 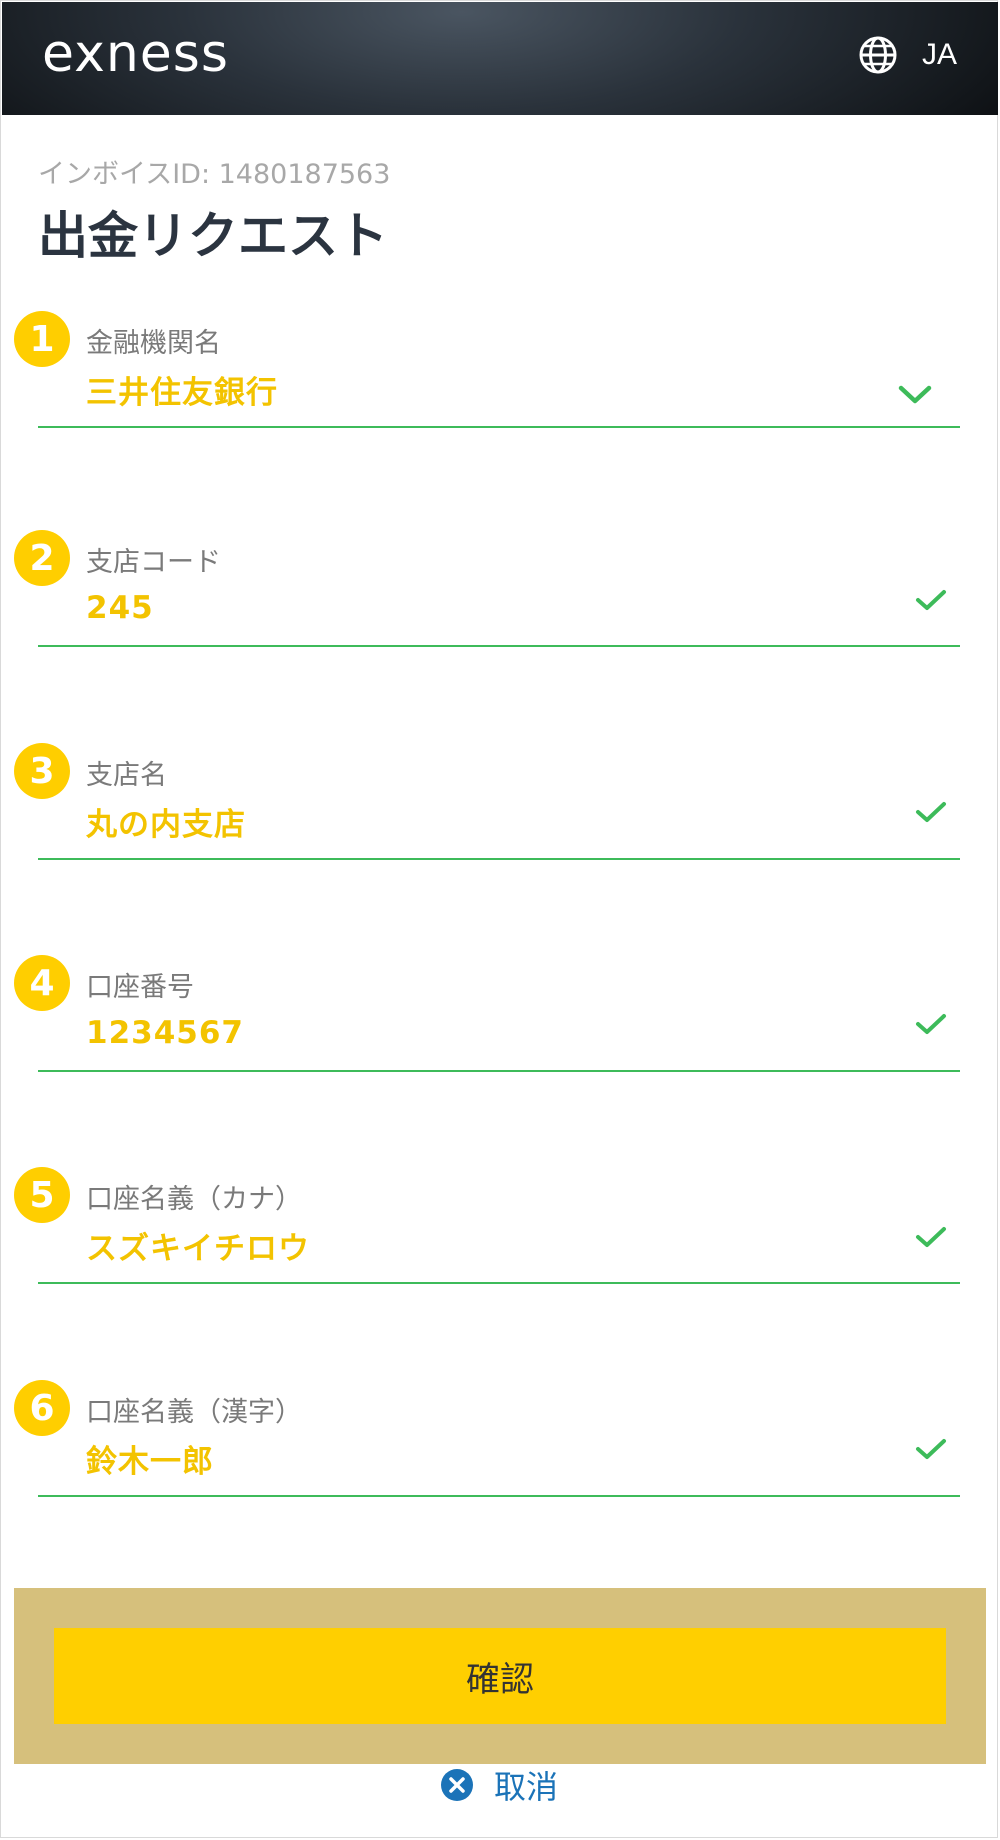 I want to click on account-name-kana-input, so click(x=486, y=1245).